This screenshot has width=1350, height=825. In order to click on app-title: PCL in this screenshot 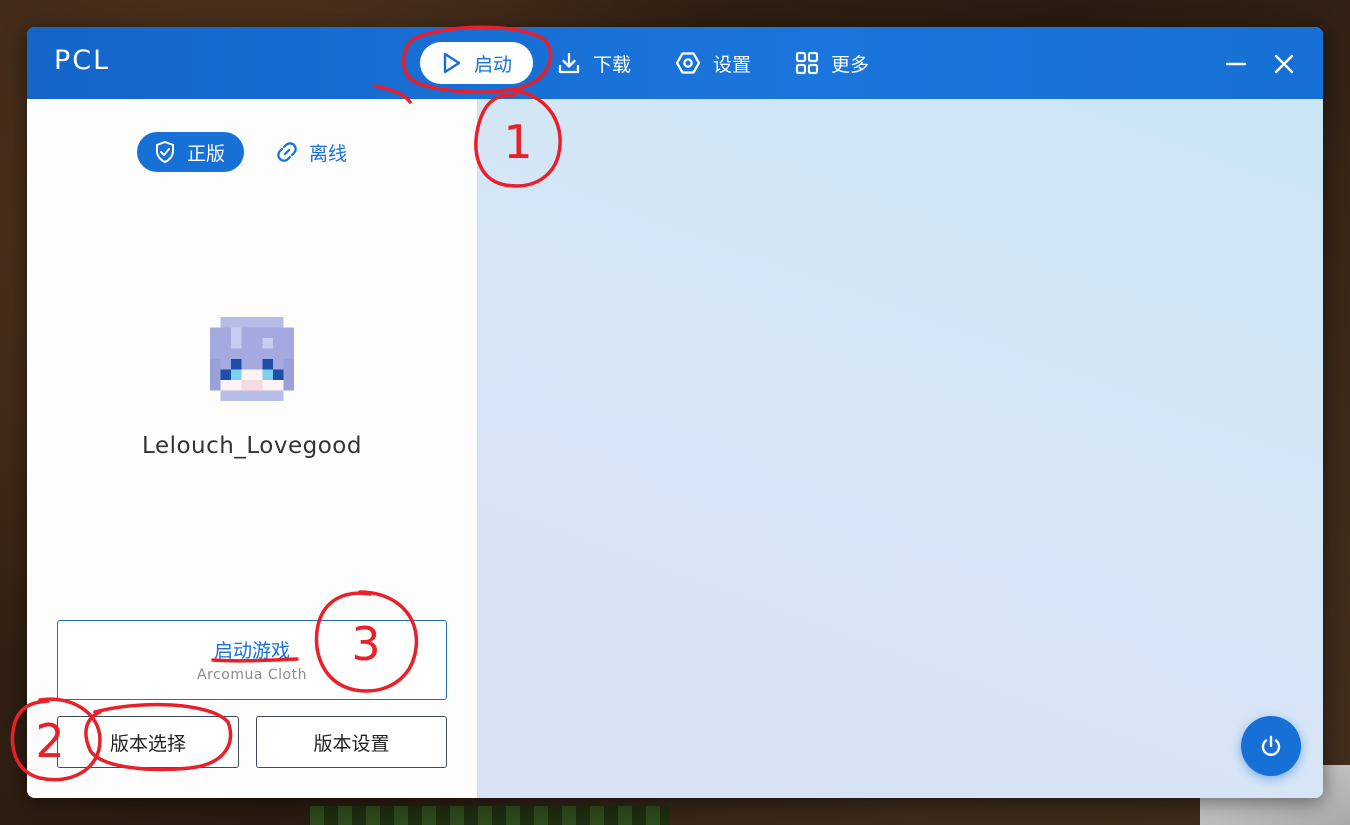, I will do `click(82, 60)`.